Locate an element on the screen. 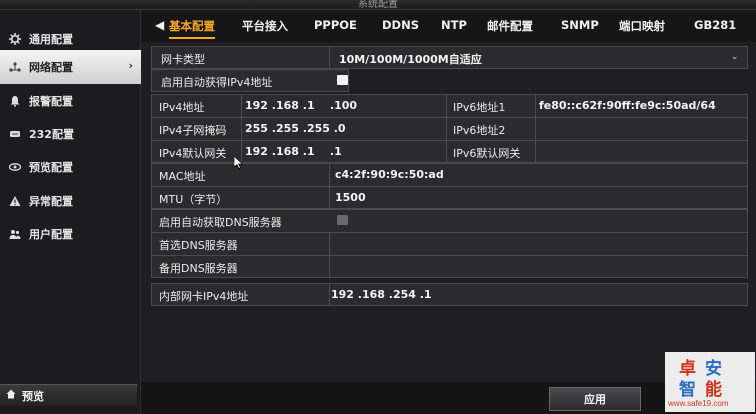 The width and height of the screenshot is (756, 414). watermark-url: www.safe19.com is located at coordinates (698, 403).